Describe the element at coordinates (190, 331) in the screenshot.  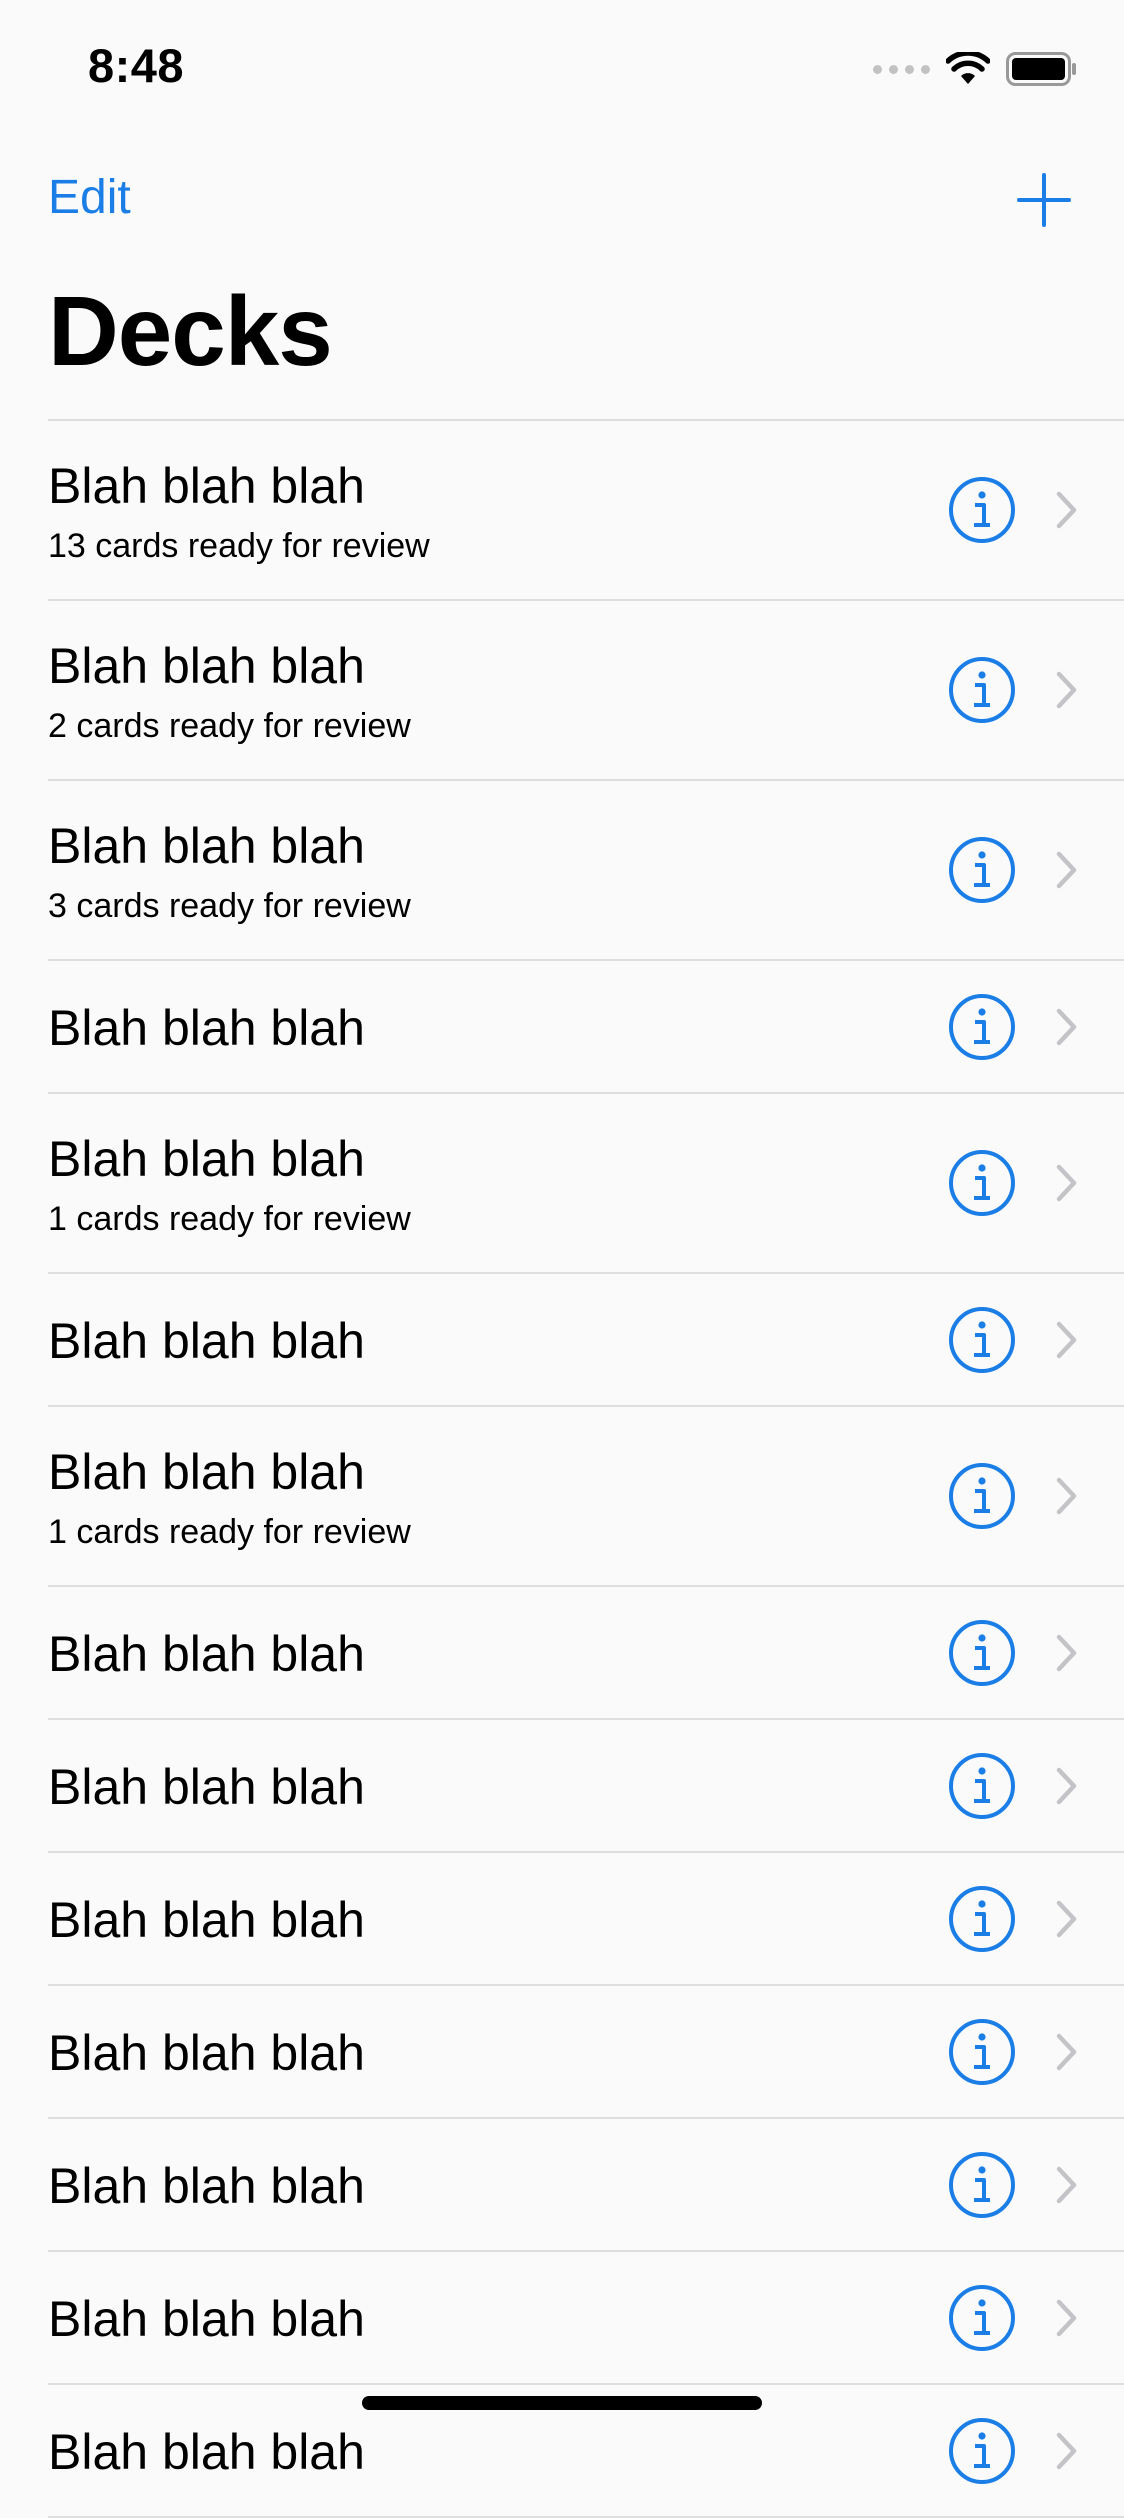
I see `page-title: Decks` at that location.